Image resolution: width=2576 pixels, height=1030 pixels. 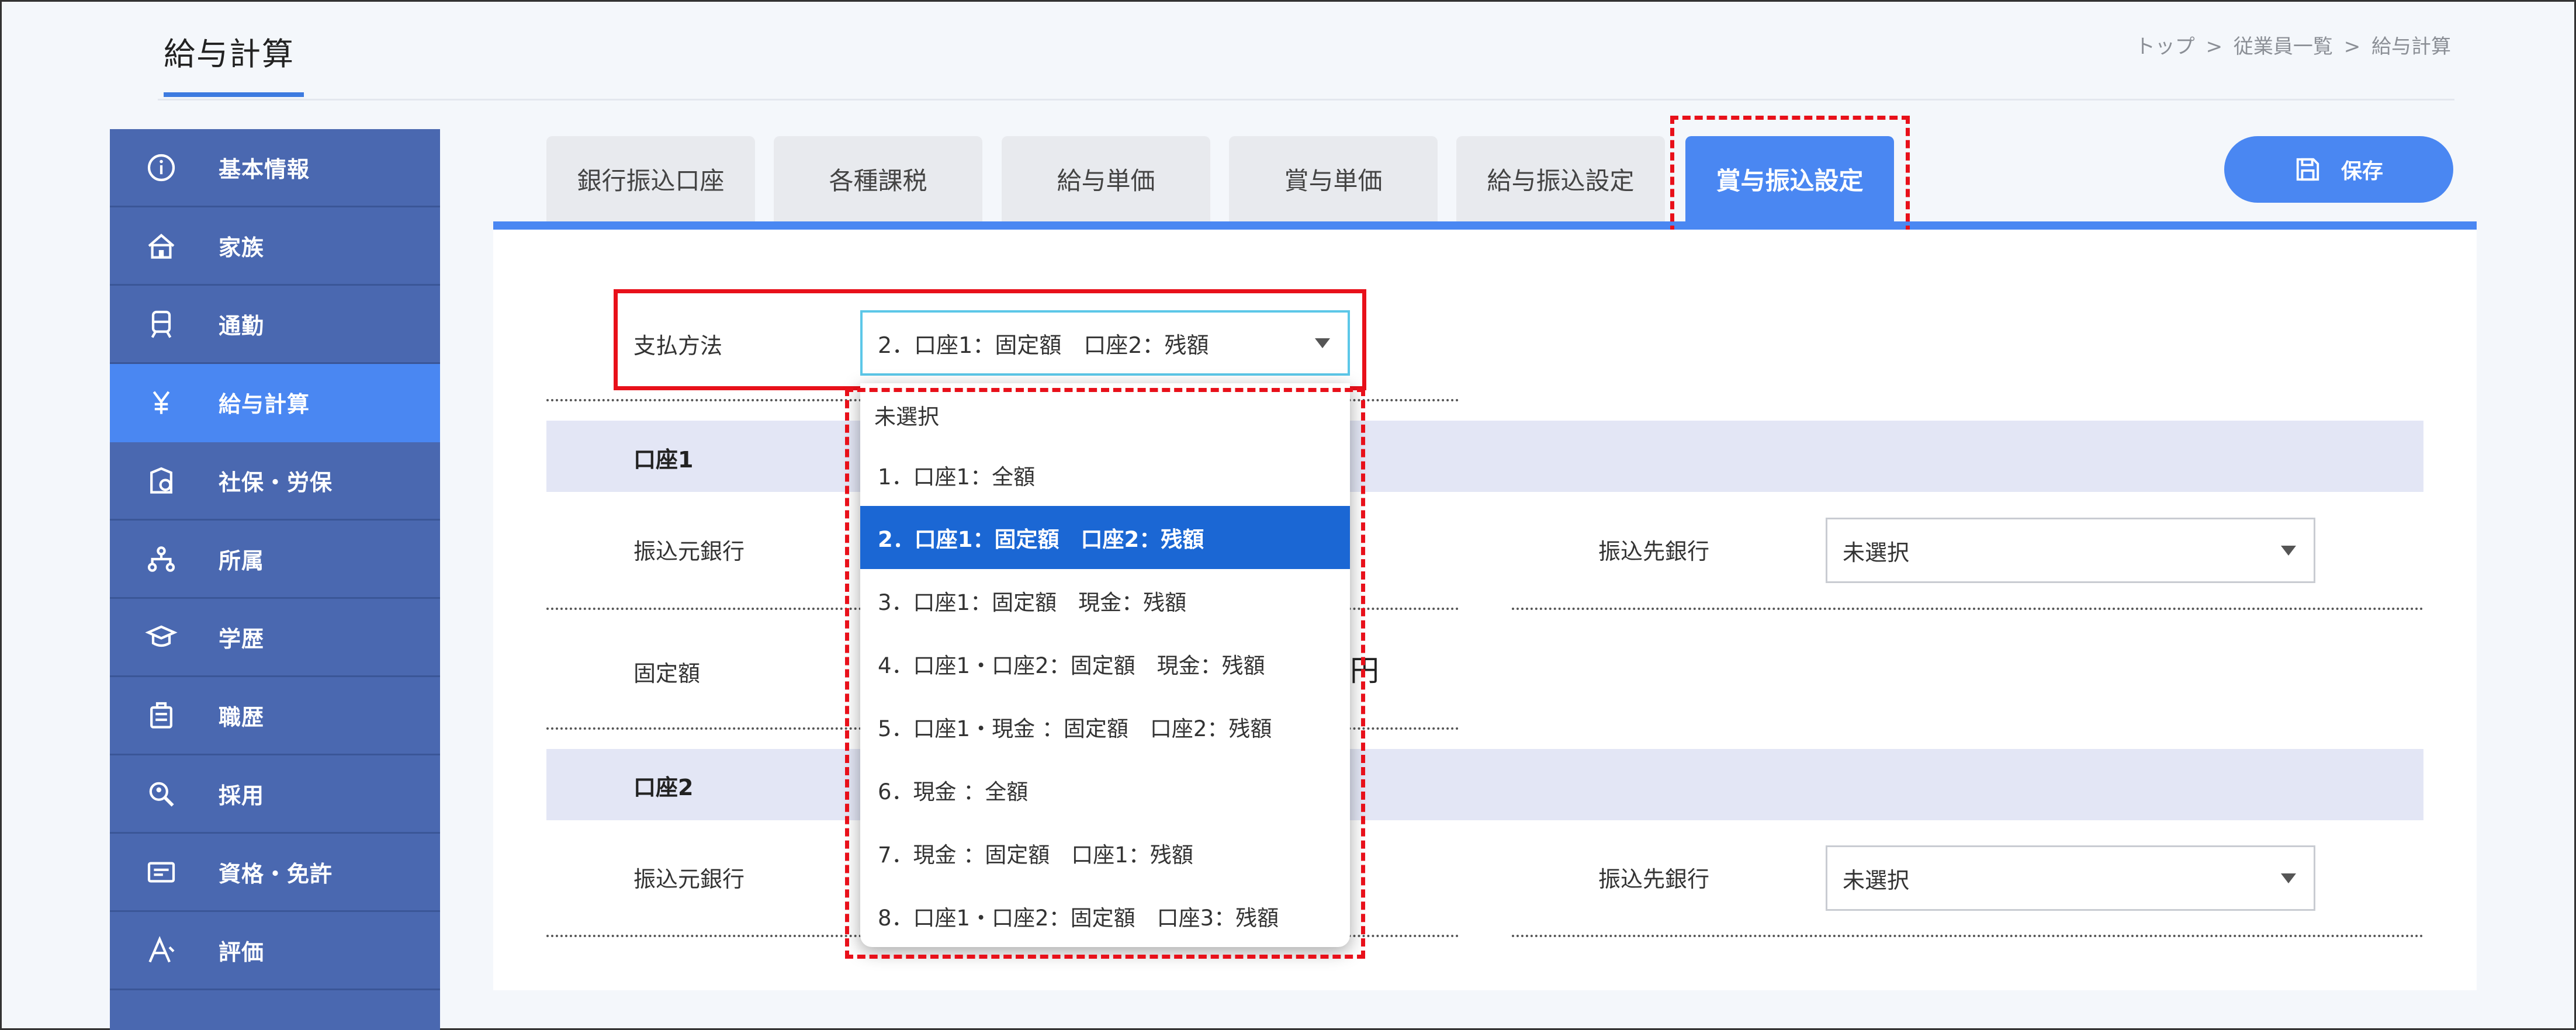 What do you see at coordinates (230, 54) in the screenshot?
I see `page-title: 給与計算` at bounding box center [230, 54].